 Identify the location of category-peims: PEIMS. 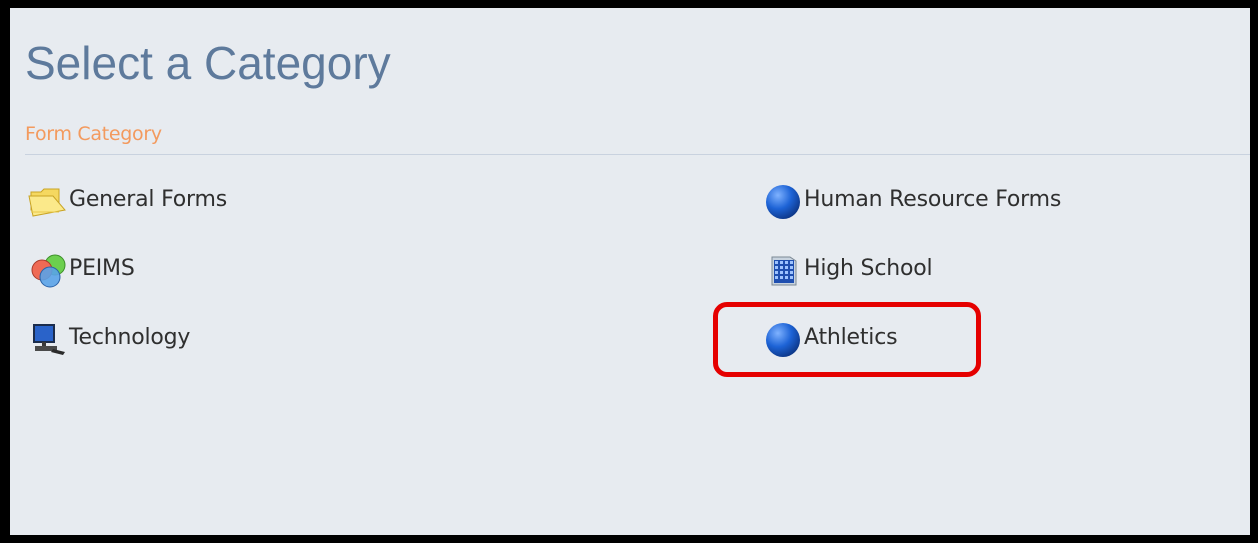
(80, 269).